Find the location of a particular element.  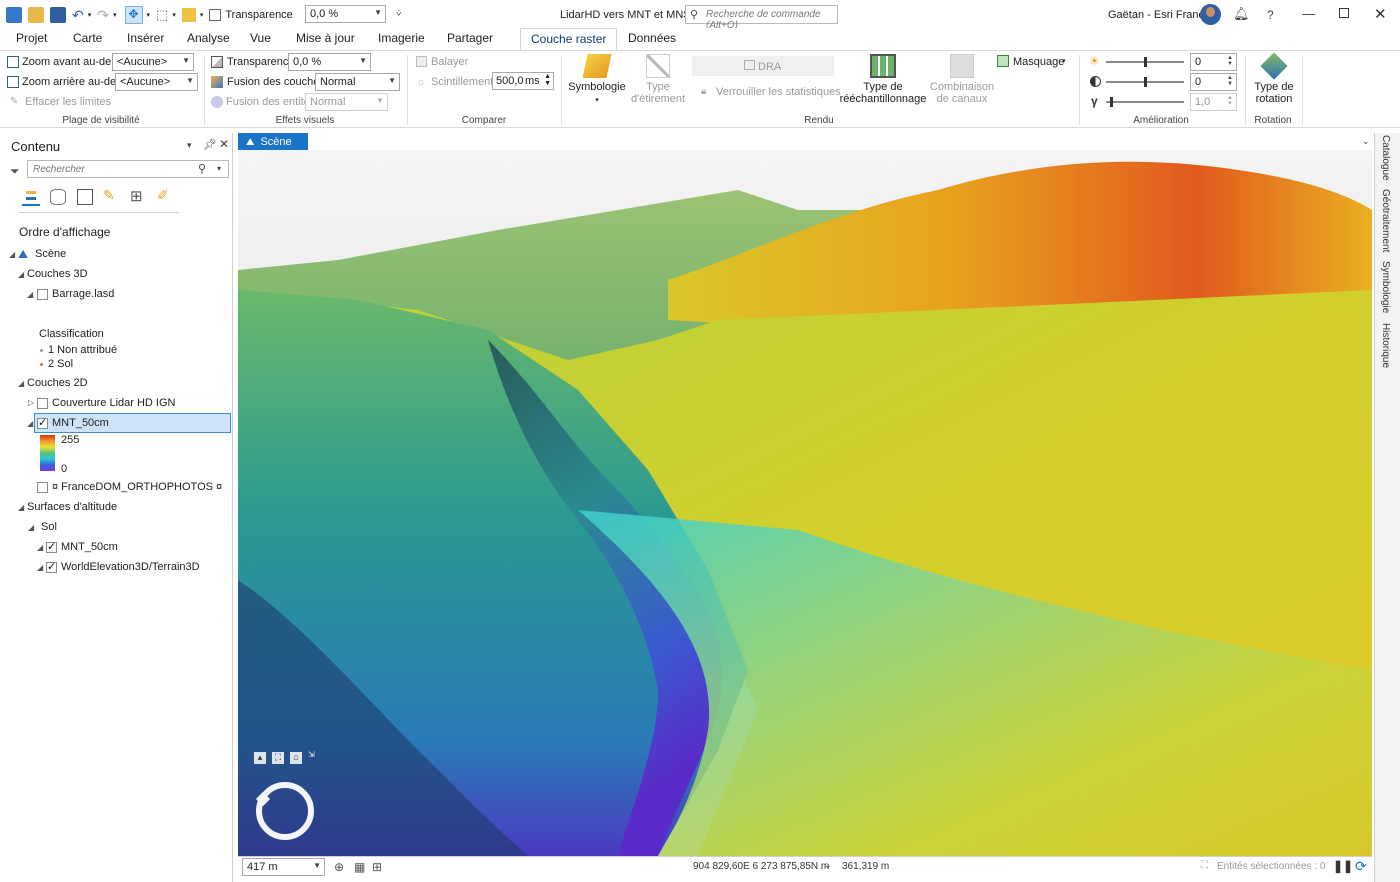

select-dropdown-icon: ▾ is located at coordinates (174, 15).